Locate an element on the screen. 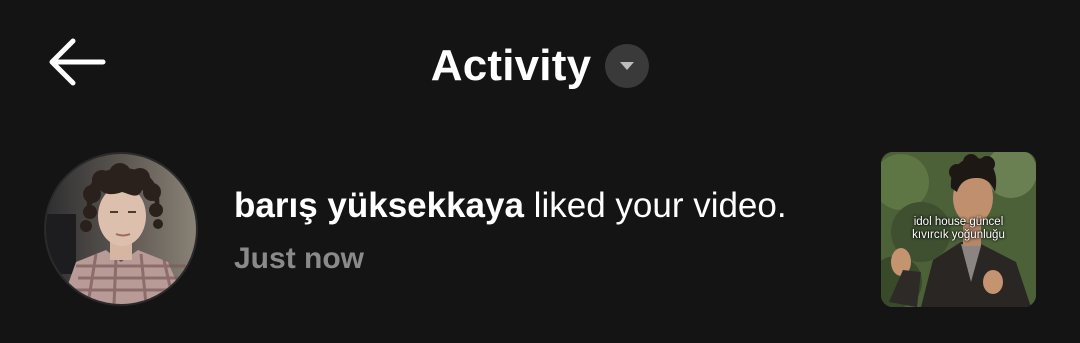 The height and width of the screenshot is (343, 1080). caret-down-icon is located at coordinates (627, 66).